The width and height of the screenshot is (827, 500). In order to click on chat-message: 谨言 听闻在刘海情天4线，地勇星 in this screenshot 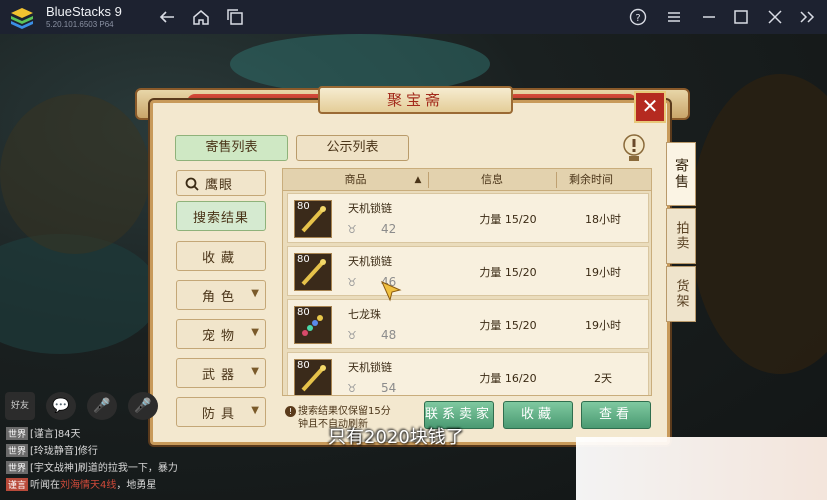, I will do `click(81, 484)`.